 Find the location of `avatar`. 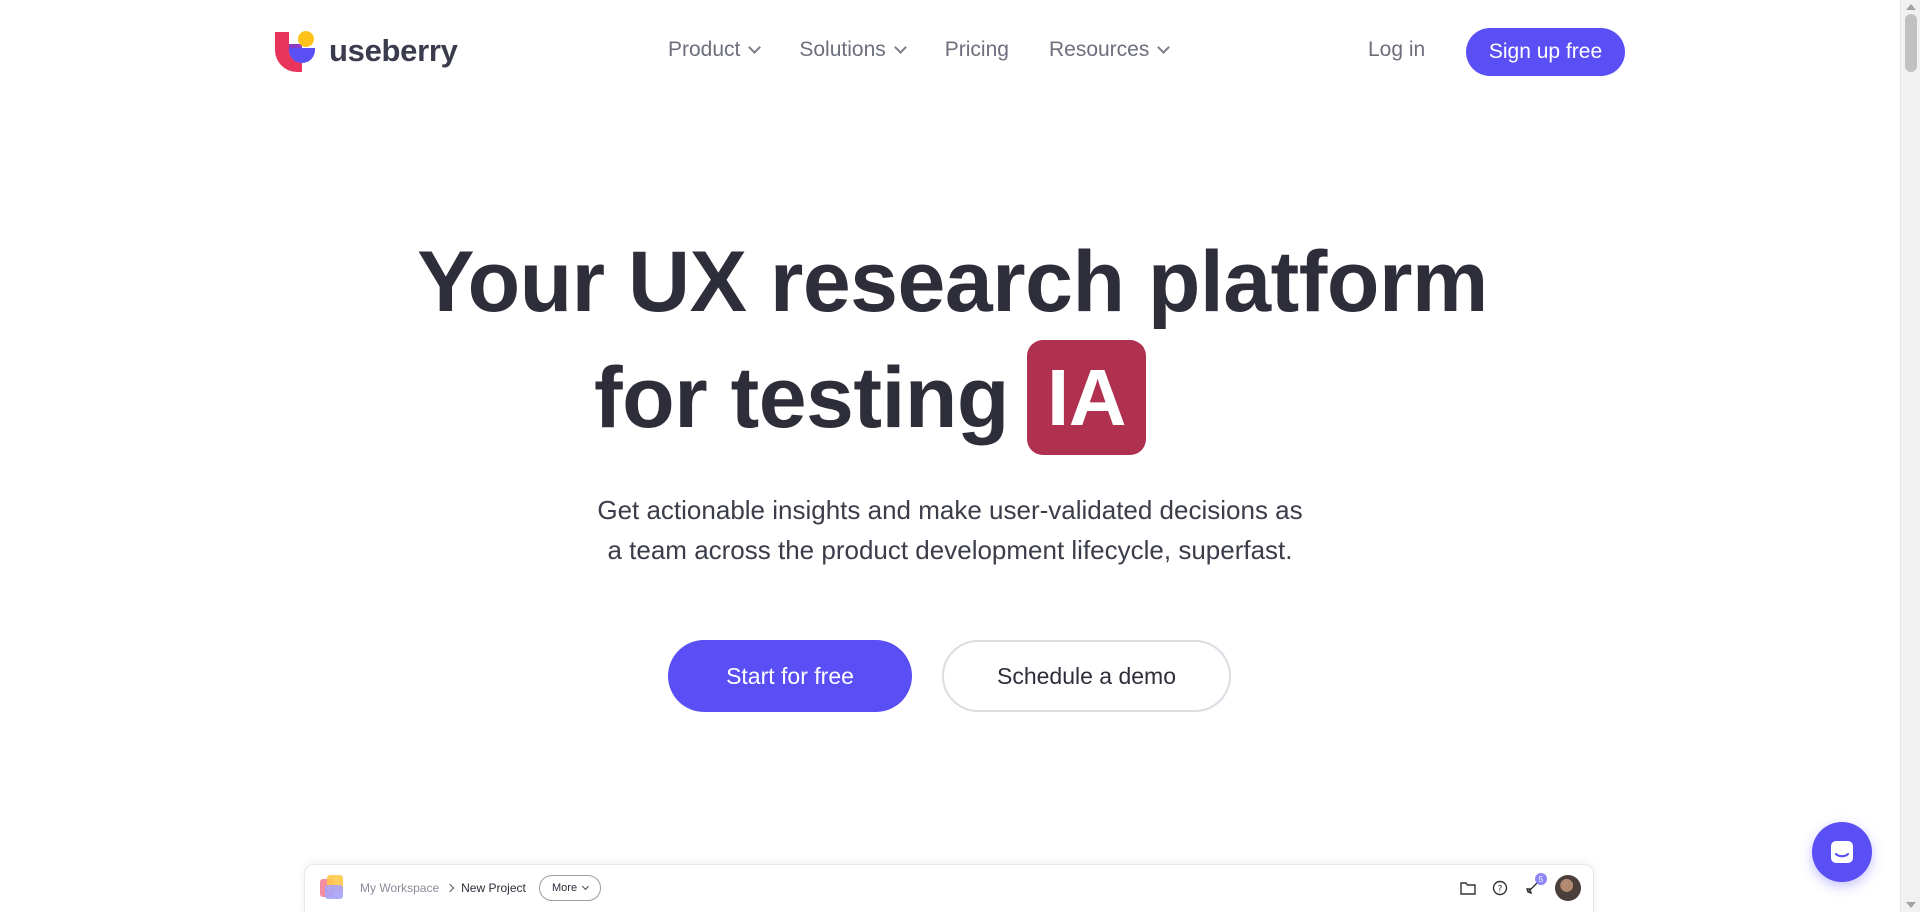

avatar is located at coordinates (1568, 888).